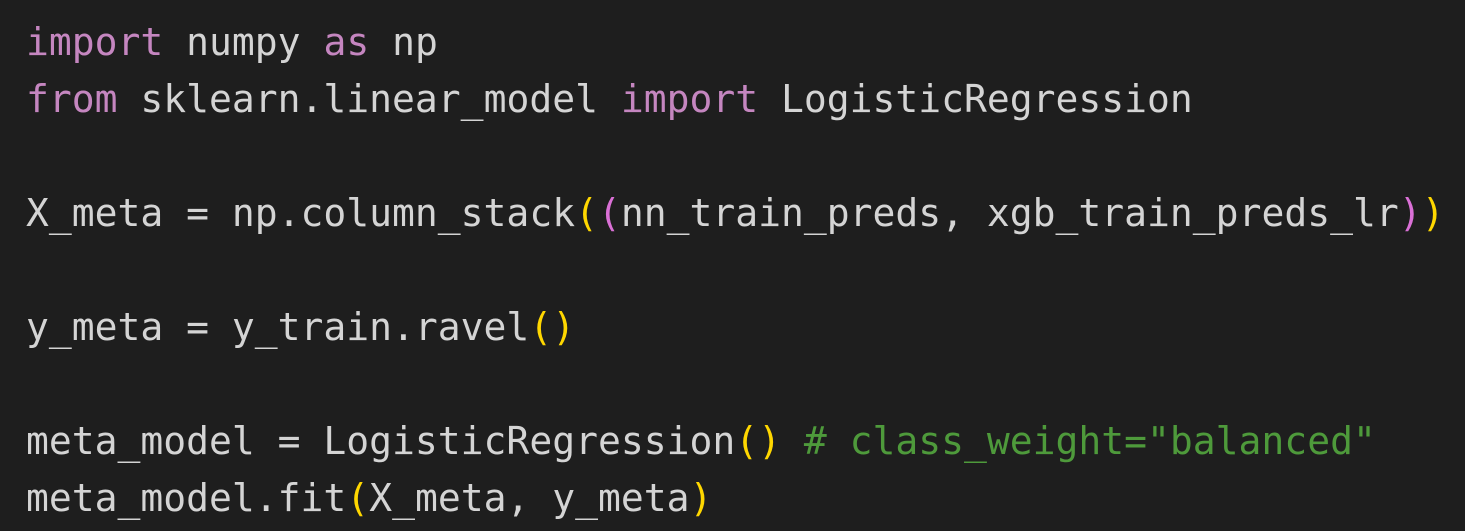  I want to click on code-text: sklearn.linear_model, so click(369, 99).